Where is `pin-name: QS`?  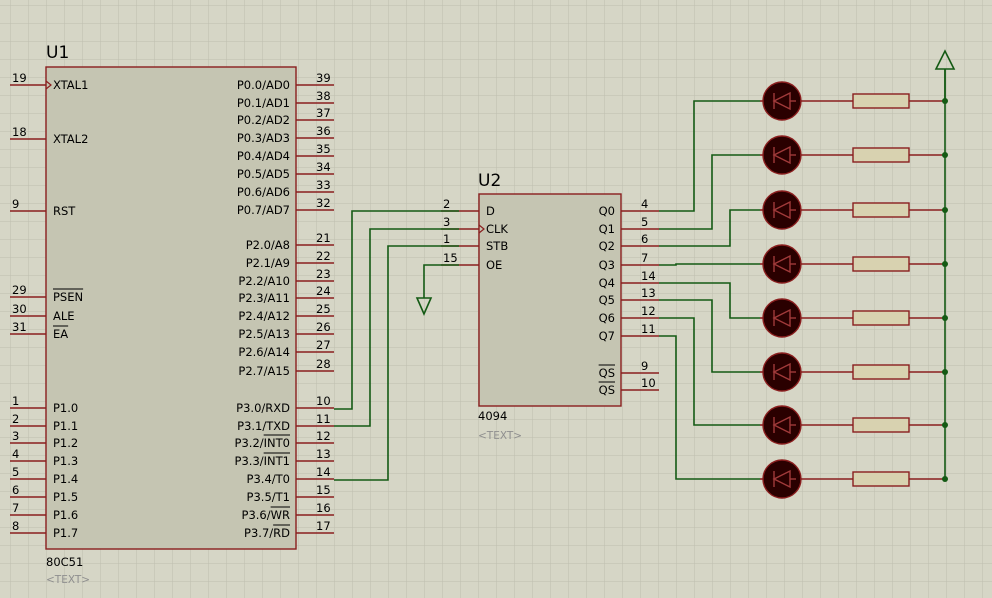 pin-name: QS is located at coordinates (607, 373).